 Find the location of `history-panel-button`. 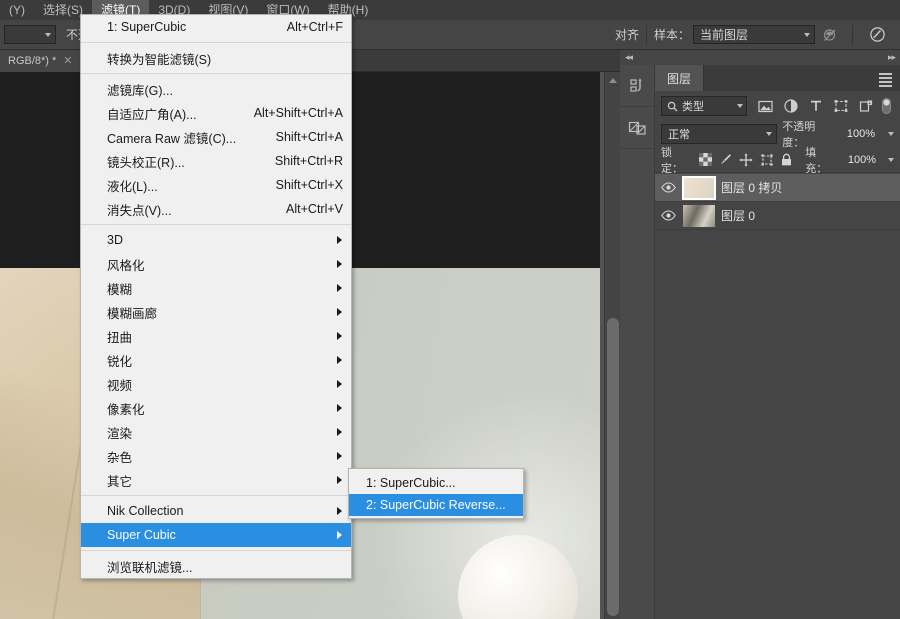

history-panel-button is located at coordinates (637, 86).